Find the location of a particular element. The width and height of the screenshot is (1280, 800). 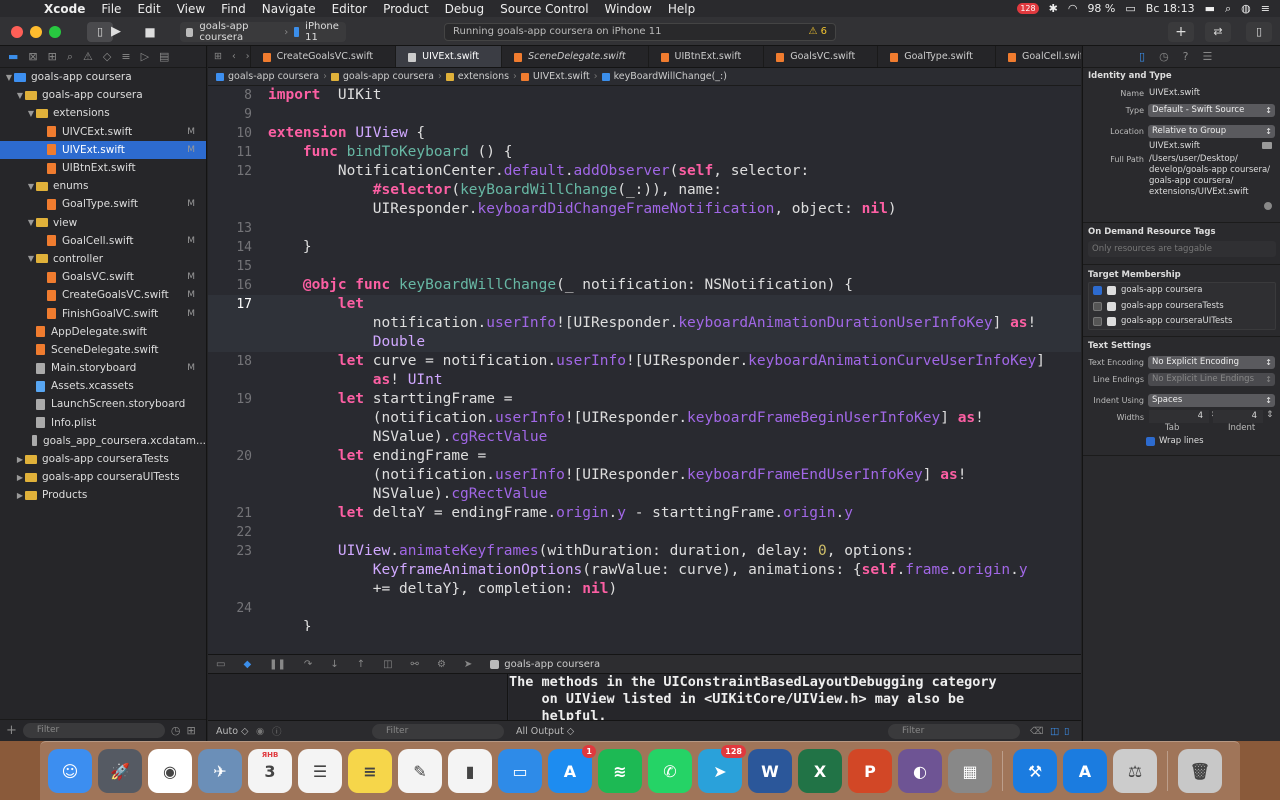

calculator-icon: ▦ is located at coordinates (970, 771).